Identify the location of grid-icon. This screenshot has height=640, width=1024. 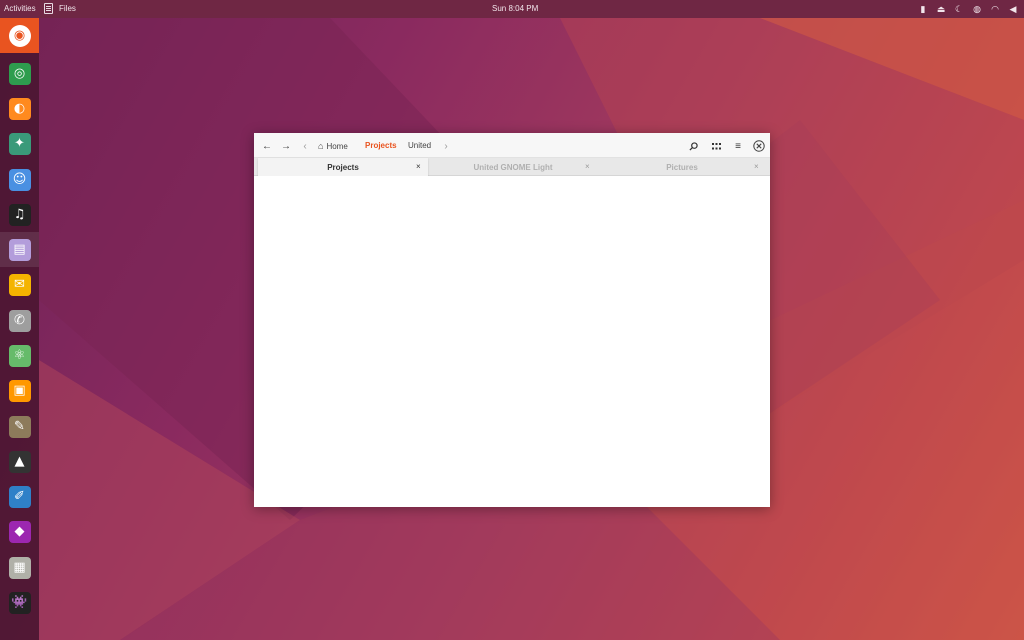
(716, 145).